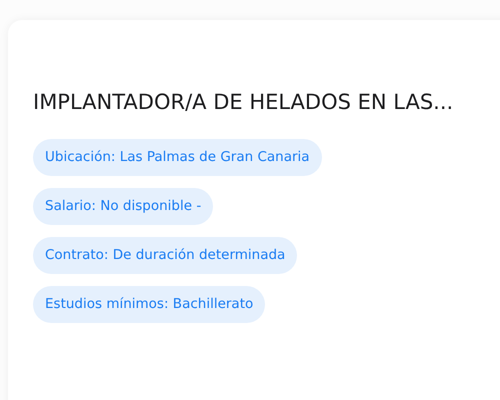  Describe the element at coordinates (177, 157) in the screenshot. I see `info-tag: Ubicación: Las Palmas de Gran Canaria` at that location.